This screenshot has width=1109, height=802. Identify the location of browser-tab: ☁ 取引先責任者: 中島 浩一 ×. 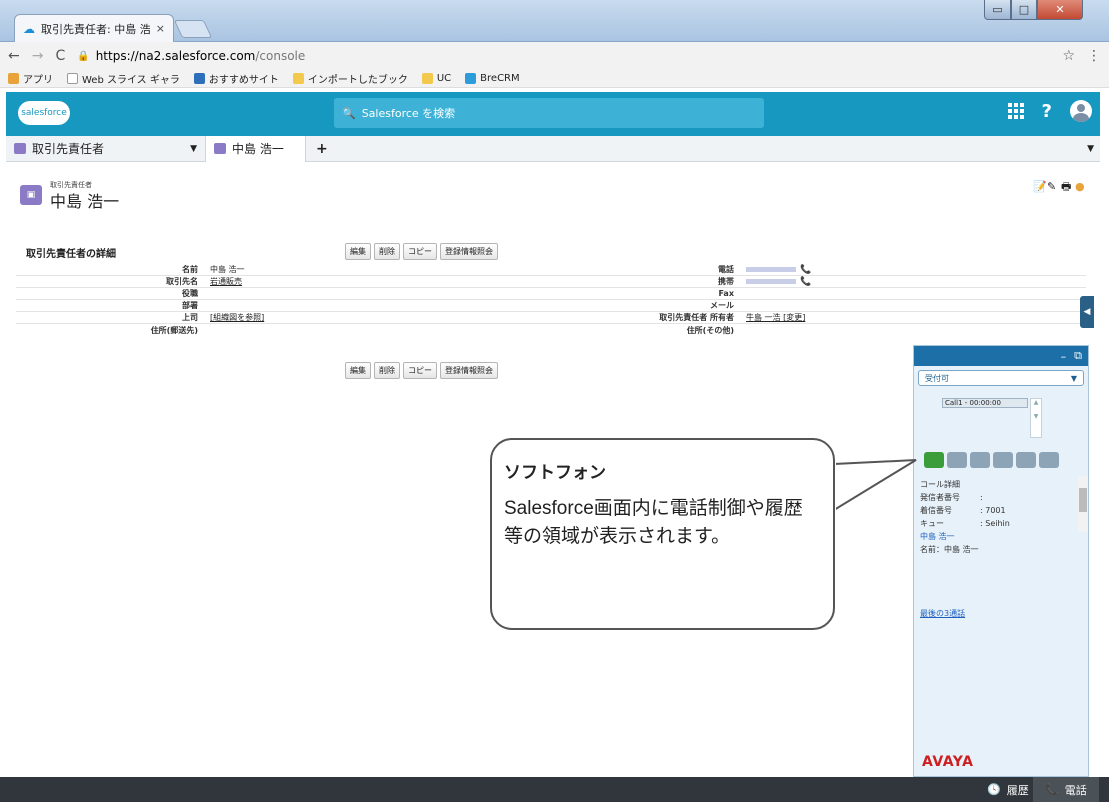
(94, 28).